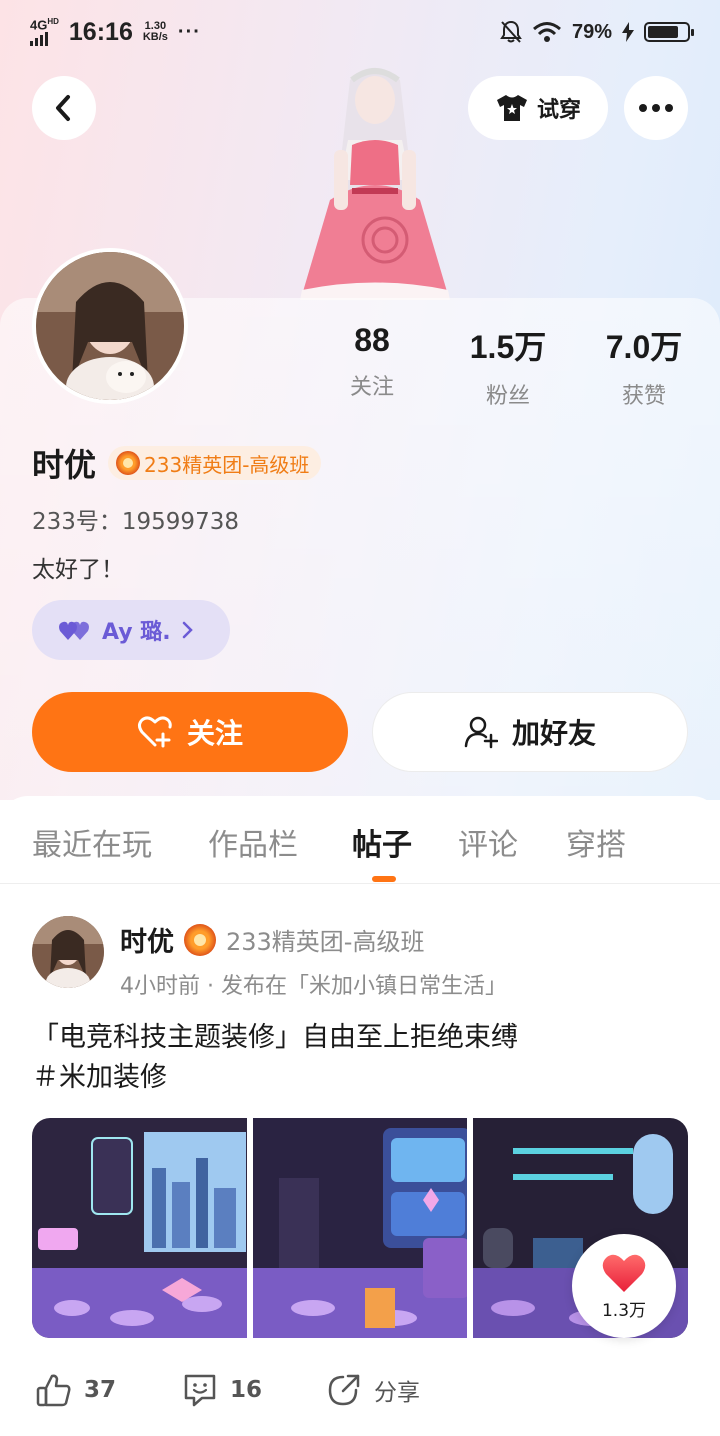 The height and width of the screenshot is (1436, 720). I want to click on network-type: 4GHD, so click(44, 25).